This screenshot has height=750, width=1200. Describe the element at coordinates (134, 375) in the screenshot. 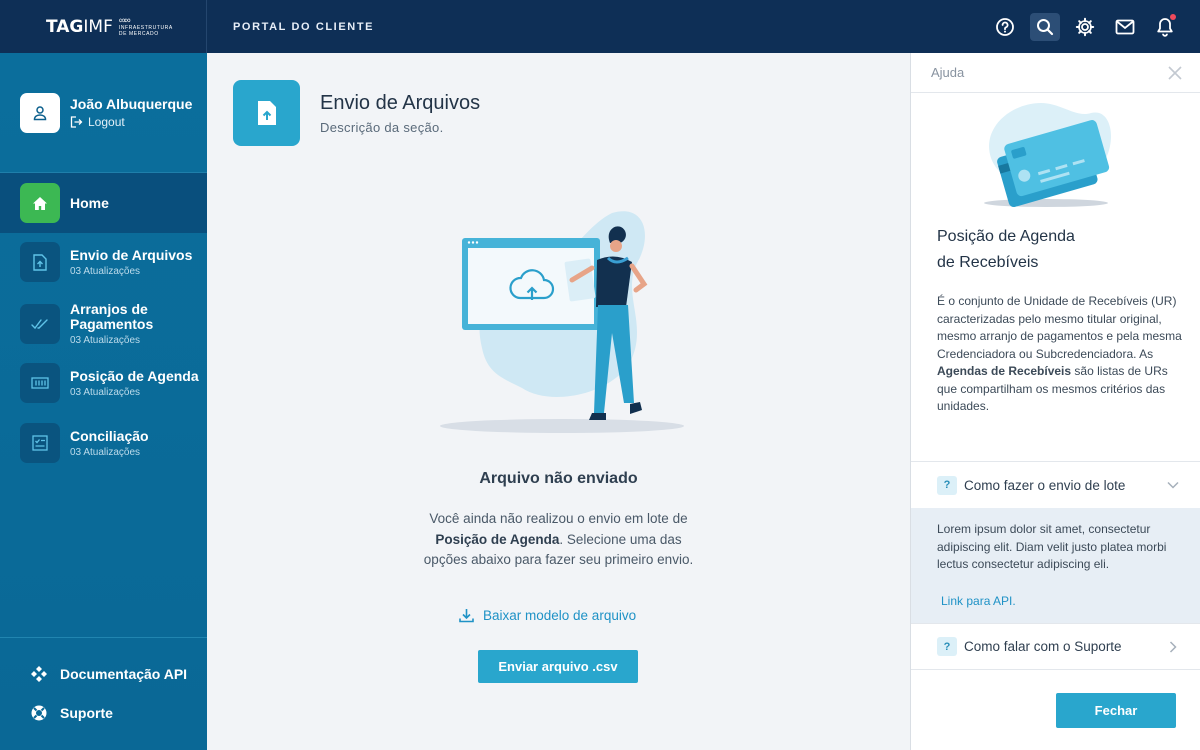

I see `sidebar-item-title: Posição de Agenda` at that location.